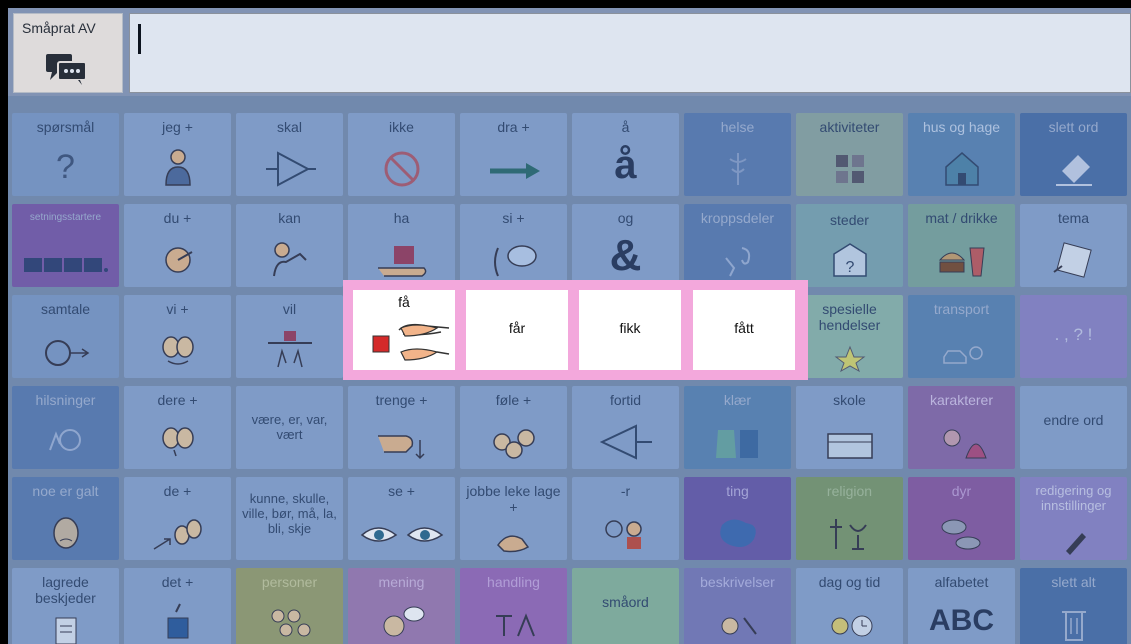 The width and height of the screenshot is (1131, 644). Describe the element at coordinates (514, 444) in the screenshot. I see `feelings-faces-icon` at that location.